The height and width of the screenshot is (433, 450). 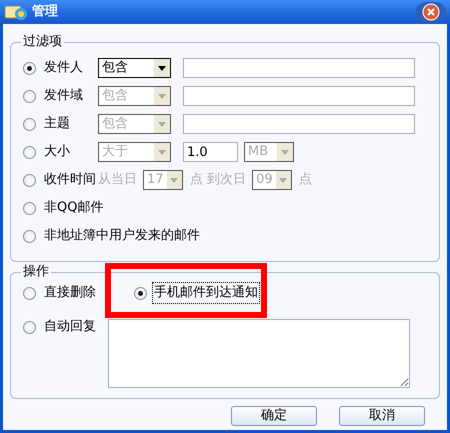 I want to click on close-button, so click(x=431, y=12).